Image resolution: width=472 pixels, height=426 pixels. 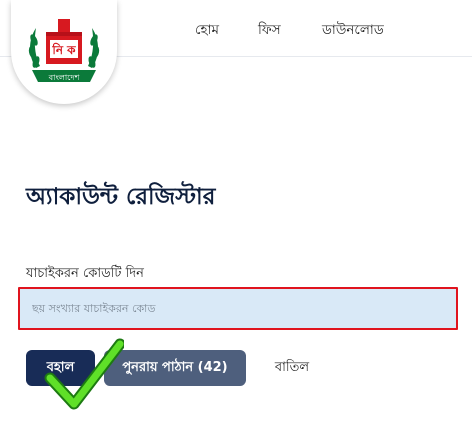 What do you see at coordinates (175, 368) in the screenshot?
I see `resend-code-button: পুনরায় পাঠান (42)` at bounding box center [175, 368].